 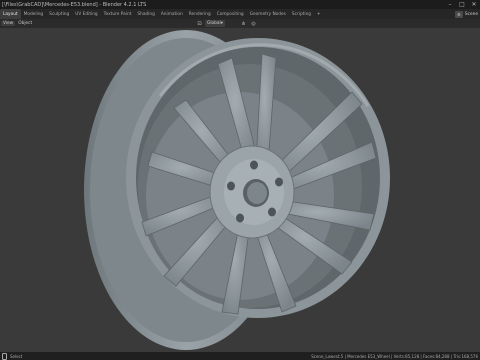 What do you see at coordinates (86, 14) in the screenshot?
I see `tab-uv-editing: UV Editing` at bounding box center [86, 14].